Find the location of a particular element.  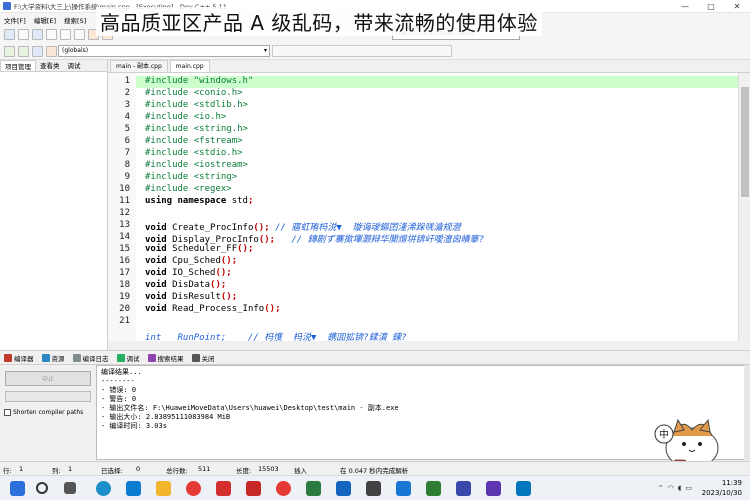

clock-time: 11:39 is located at coordinates (731, 483).